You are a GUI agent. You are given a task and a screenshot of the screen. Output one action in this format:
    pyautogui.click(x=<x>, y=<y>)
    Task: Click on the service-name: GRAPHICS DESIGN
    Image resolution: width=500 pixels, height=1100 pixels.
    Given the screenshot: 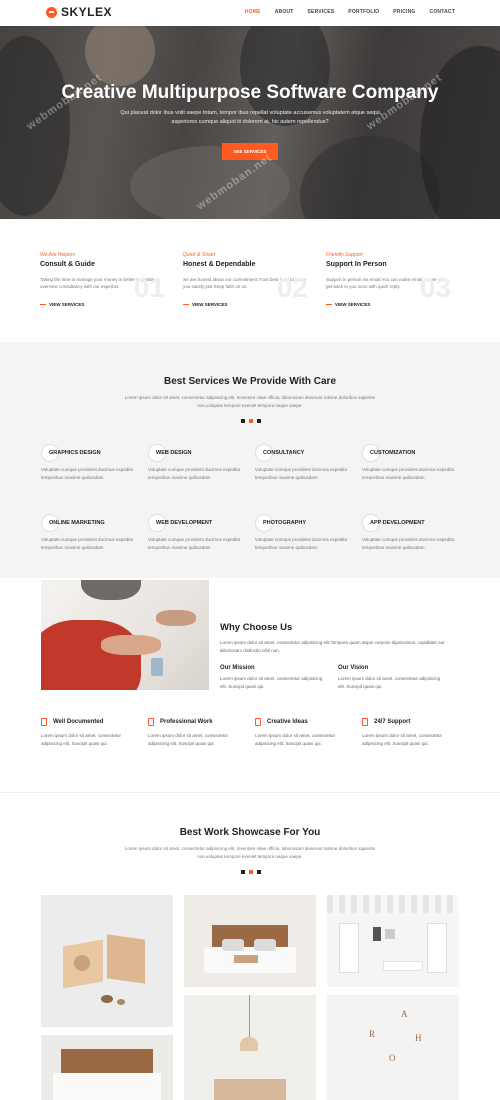 What is the action you would take?
    pyautogui.click(x=75, y=453)
    